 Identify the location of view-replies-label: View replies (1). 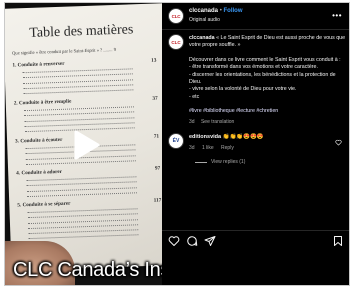
(228, 162).